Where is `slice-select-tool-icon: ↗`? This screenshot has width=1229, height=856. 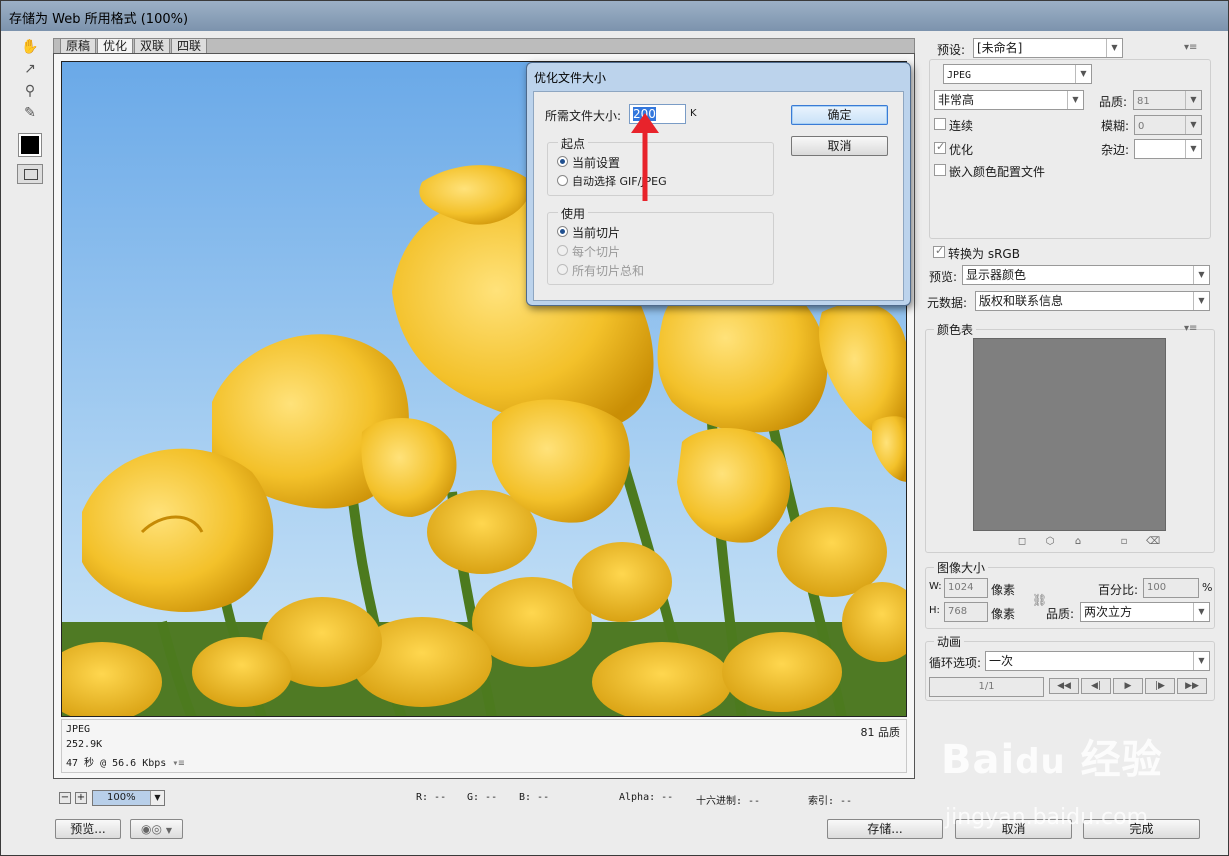
slice-select-tool-icon: ↗ is located at coordinates (30, 69).